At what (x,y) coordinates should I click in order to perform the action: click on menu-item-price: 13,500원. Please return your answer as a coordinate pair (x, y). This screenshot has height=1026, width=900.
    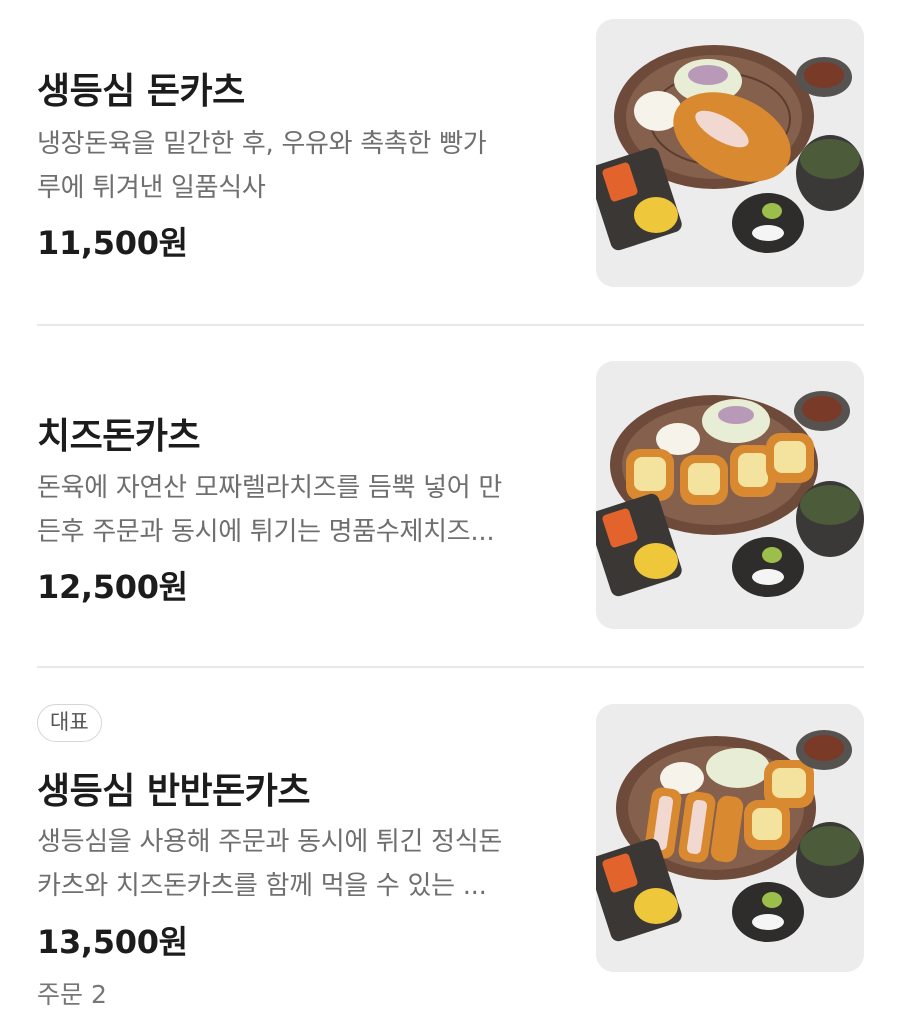
    Looking at the image, I should click on (112, 942).